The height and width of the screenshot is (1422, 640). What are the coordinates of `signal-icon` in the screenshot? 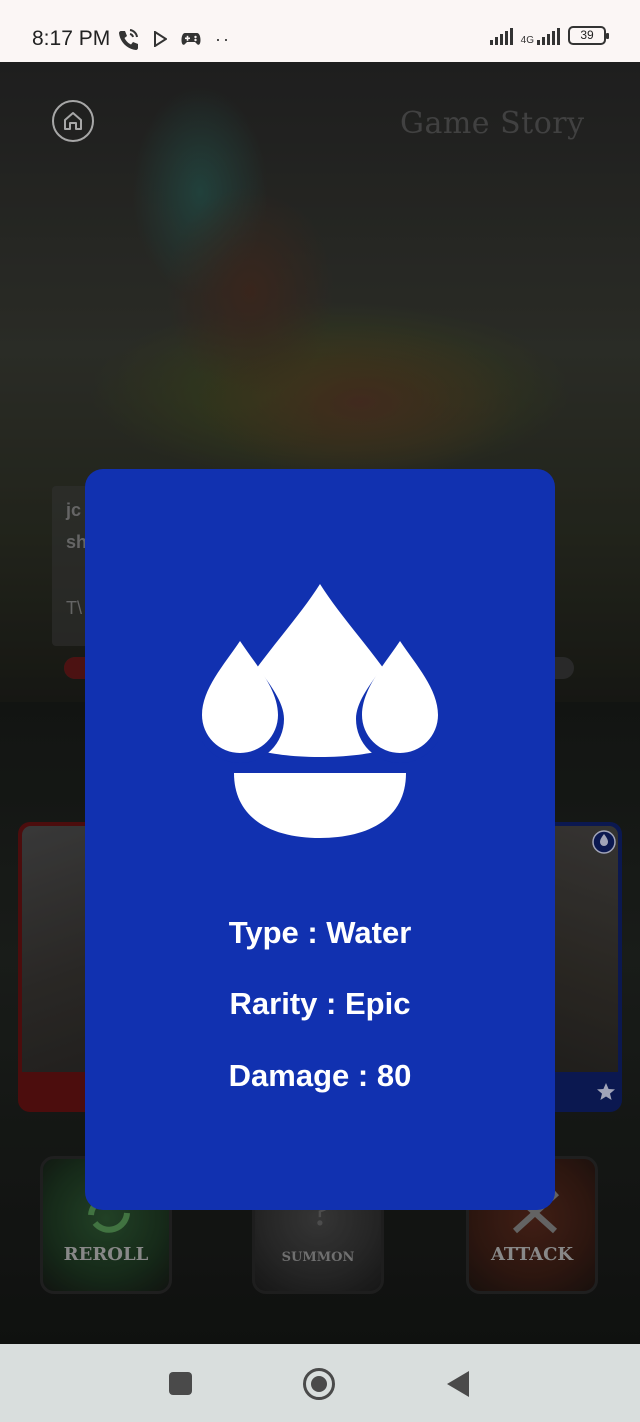 It's located at (501, 36).